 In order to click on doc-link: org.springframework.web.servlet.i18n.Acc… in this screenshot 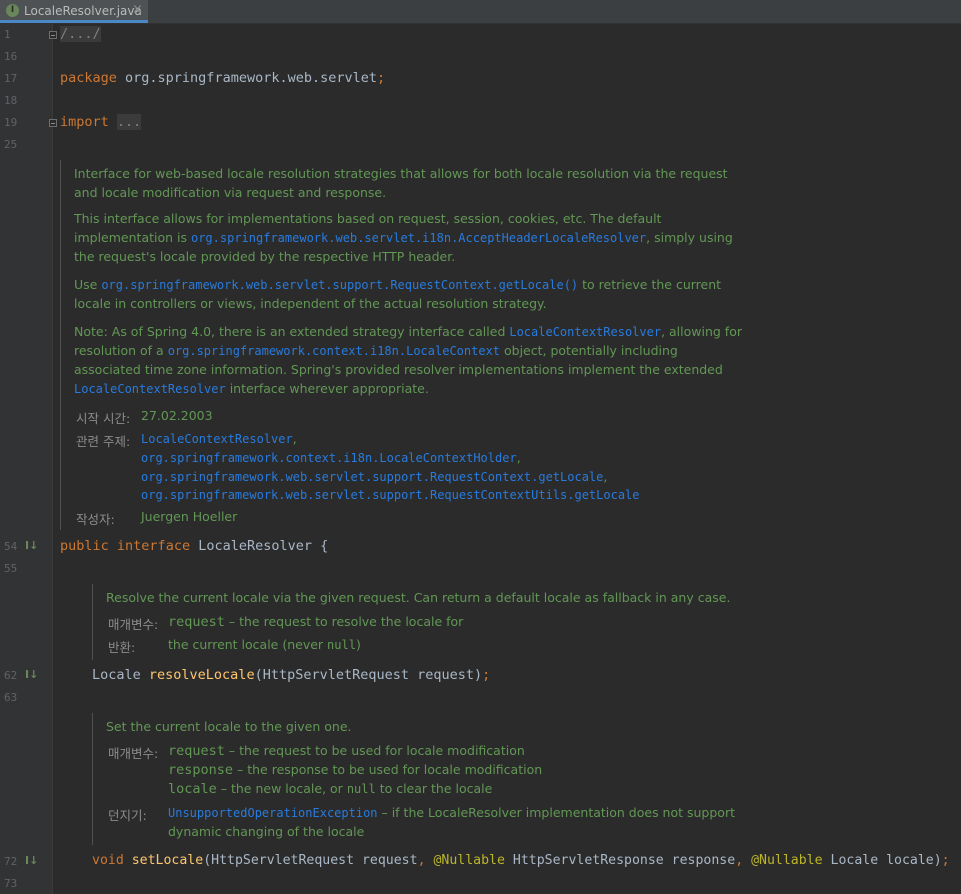, I will do `click(418, 238)`.